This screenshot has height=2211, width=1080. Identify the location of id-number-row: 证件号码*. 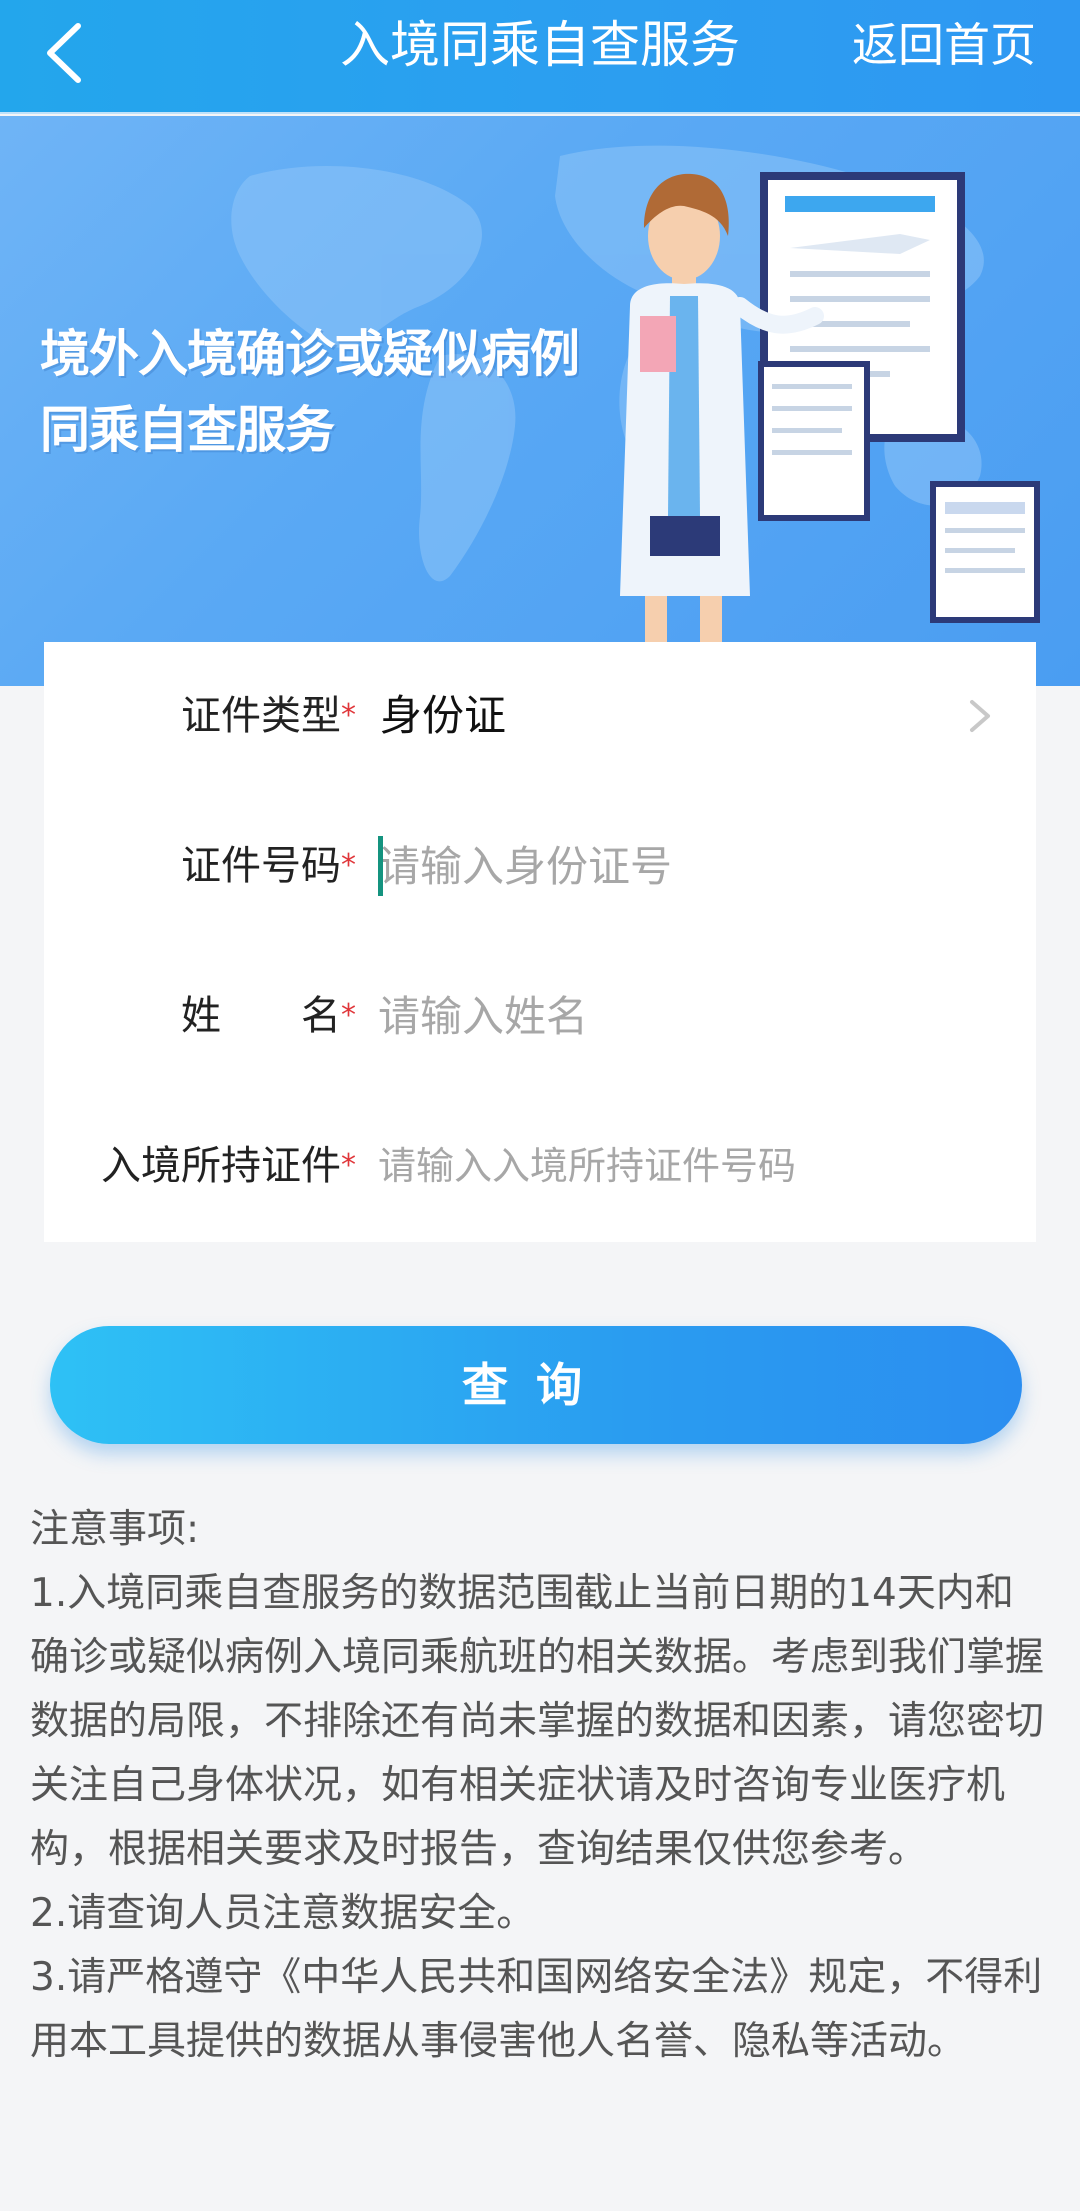
(540, 867).